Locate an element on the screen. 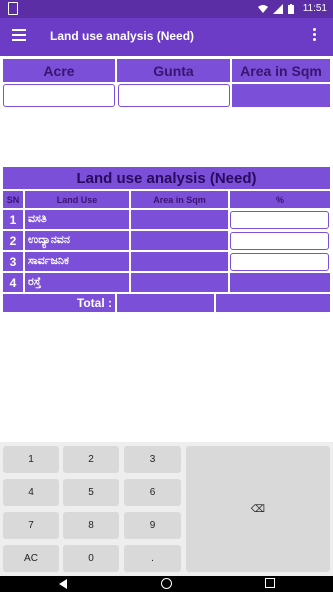  key-7: 7 is located at coordinates (31, 525).